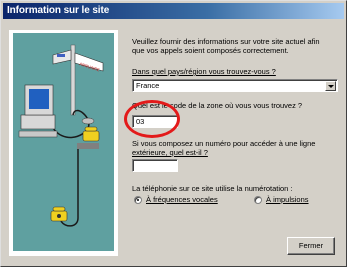 The height and width of the screenshot is (267, 347). Describe the element at coordinates (330, 86) in the screenshot. I see `chevron-down-icon` at that location.